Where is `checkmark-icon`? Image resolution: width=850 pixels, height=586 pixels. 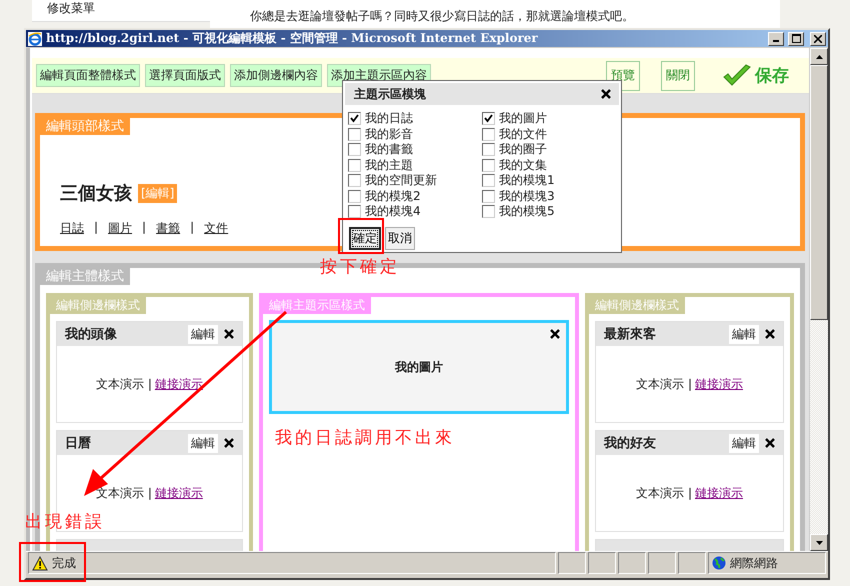 checkmark-icon is located at coordinates (737, 76).